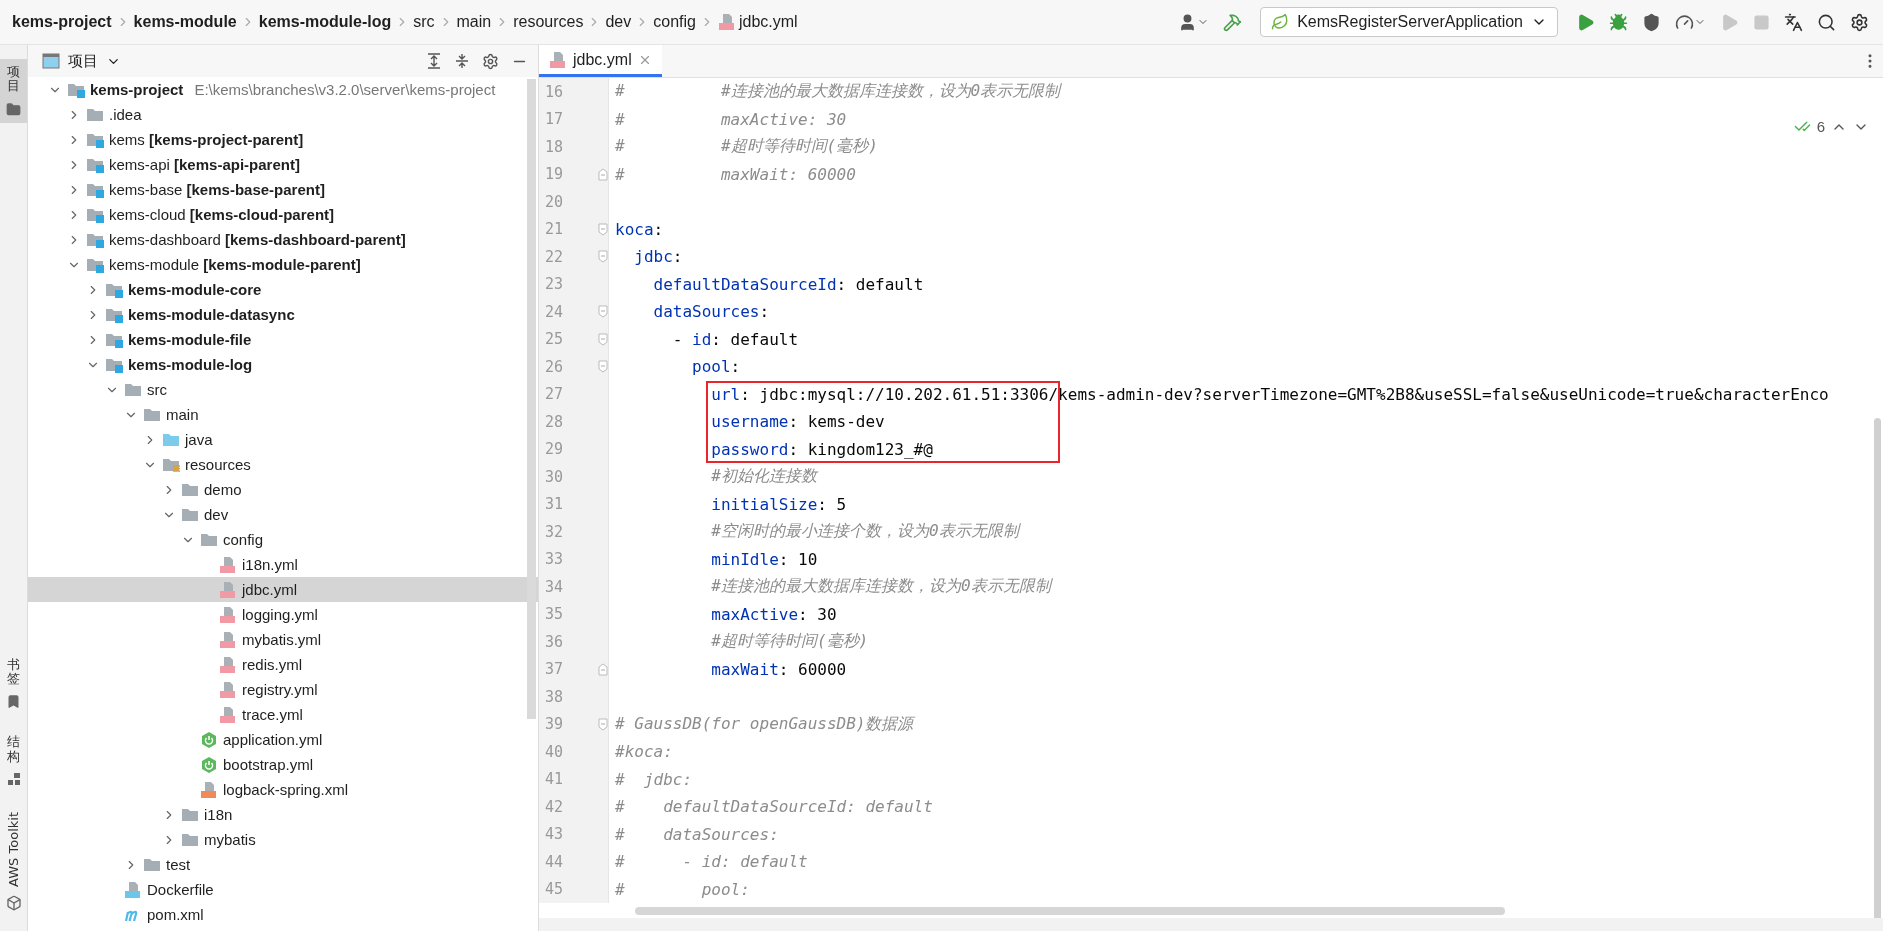 The height and width of the screenshot is (931, 1883). Describe the element at coordinates (283, 614) in the screenshot. I see `tree-item: logging.yml` at that location.